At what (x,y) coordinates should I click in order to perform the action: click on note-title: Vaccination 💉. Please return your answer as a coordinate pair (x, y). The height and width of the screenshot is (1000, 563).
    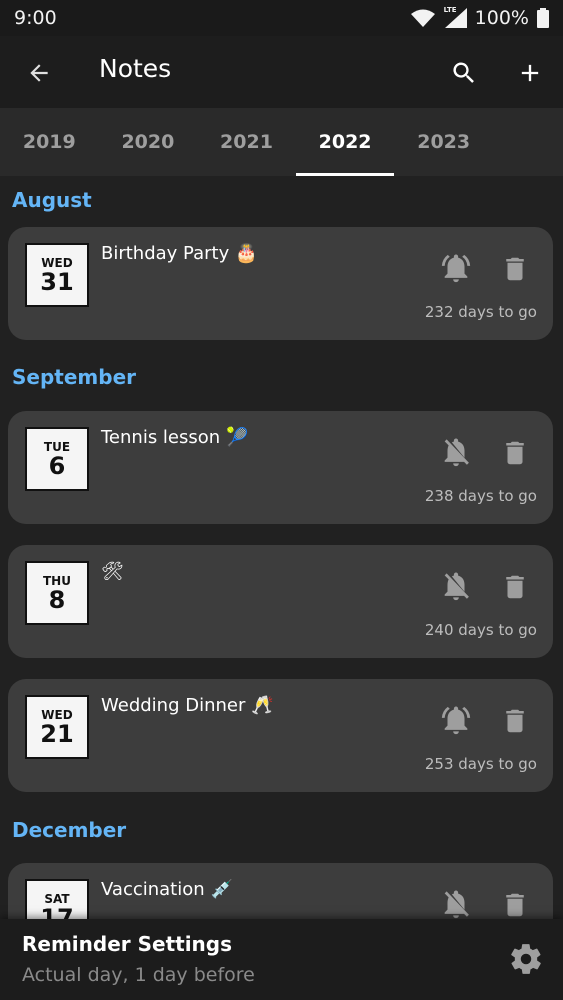
    Looking at the image, I should click on (167, 889).